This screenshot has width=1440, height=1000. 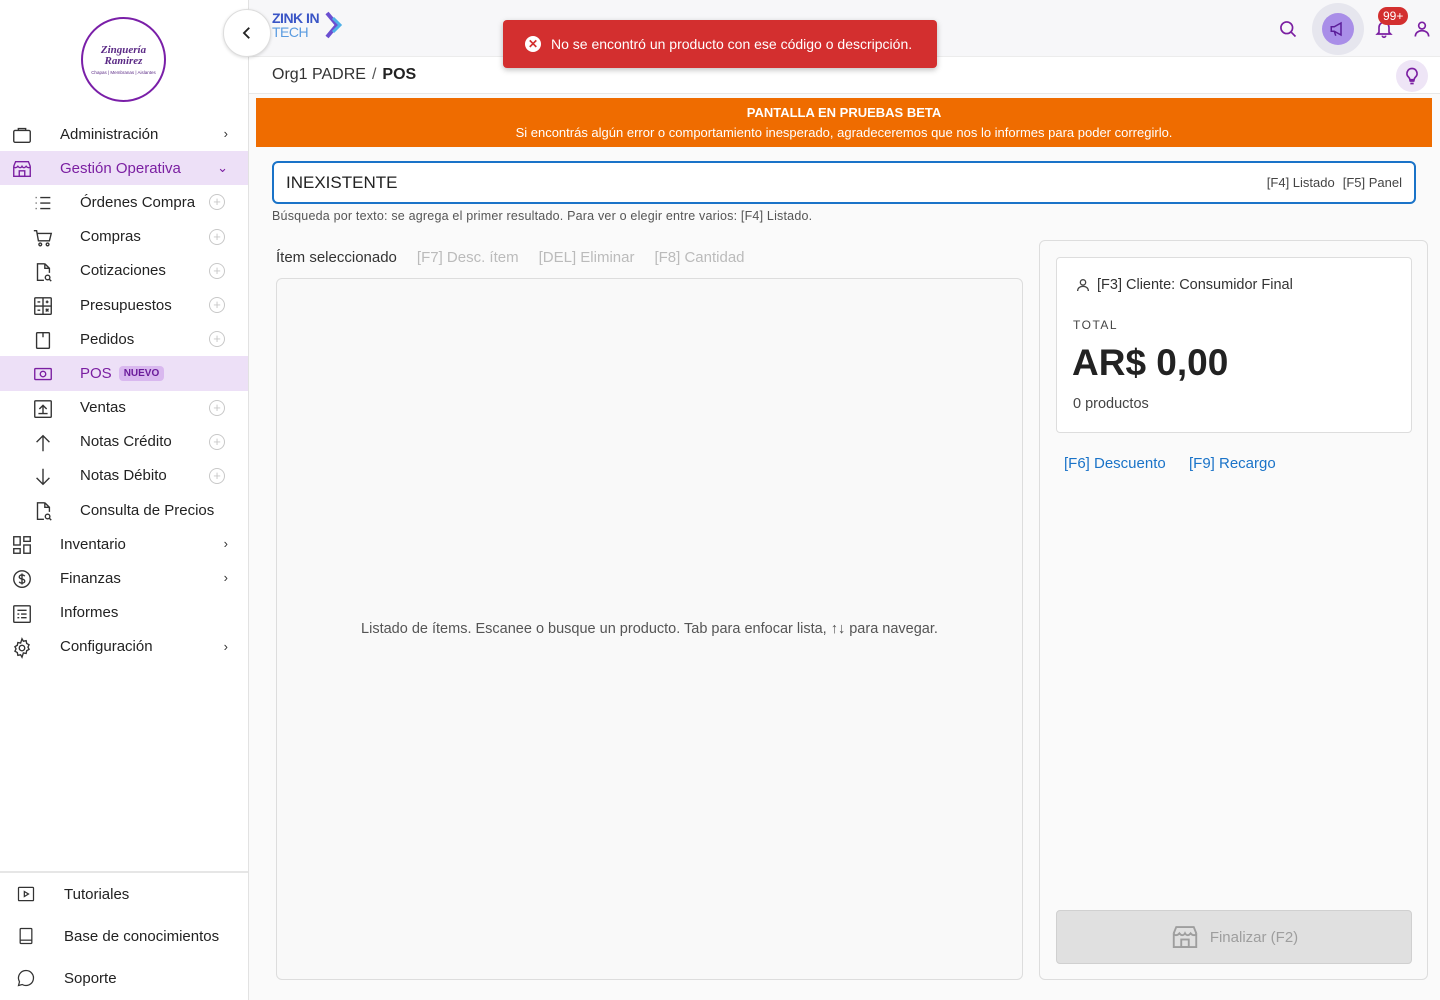 I want to click on sidebar-item-soporte: Soporte, so click(x=124, y=978).